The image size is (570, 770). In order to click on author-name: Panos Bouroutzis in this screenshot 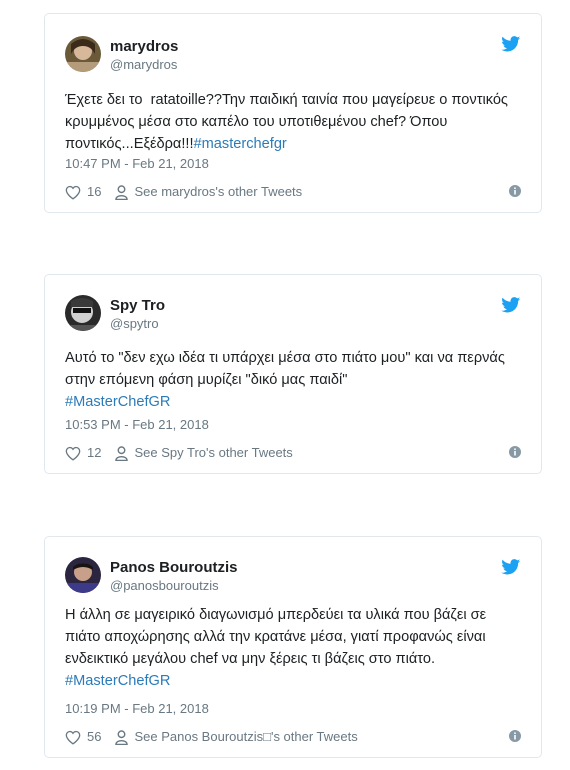, I will do `click(174, 568)`.